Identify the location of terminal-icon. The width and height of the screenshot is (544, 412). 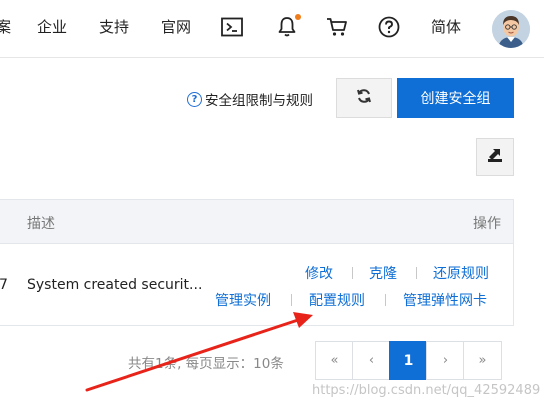
(232, 27).